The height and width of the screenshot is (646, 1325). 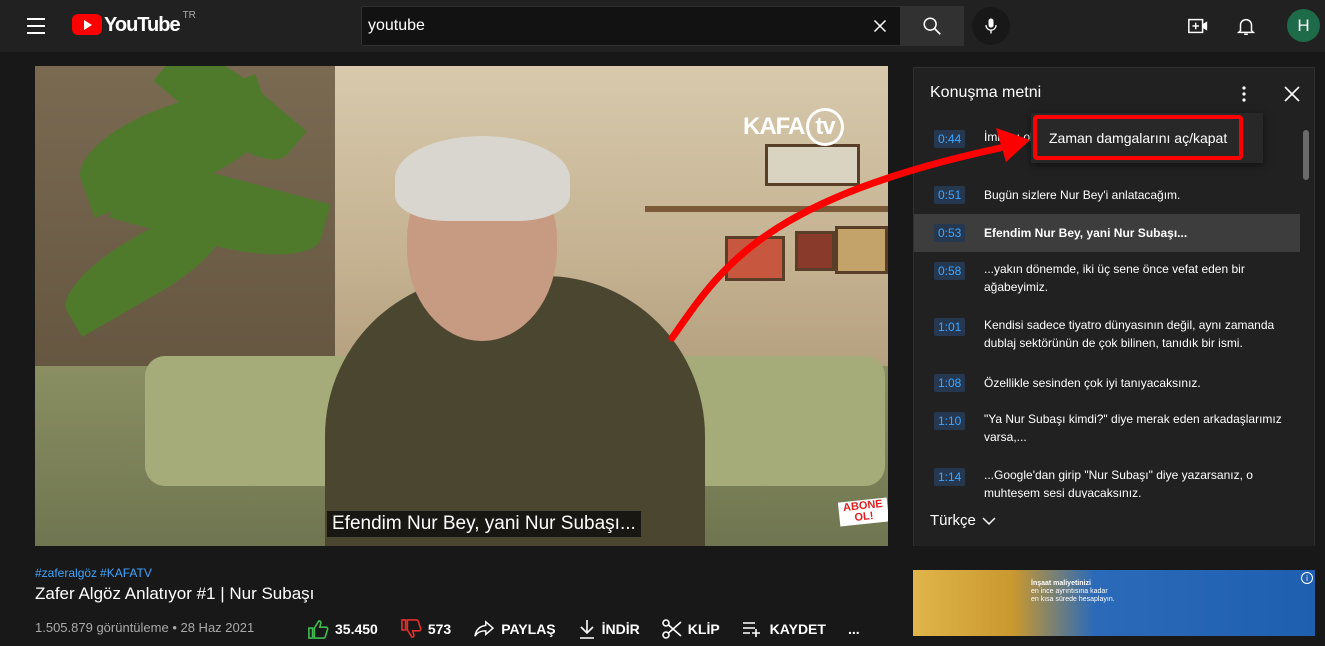 I want to click on create-button, so click(x=1198, y=26).